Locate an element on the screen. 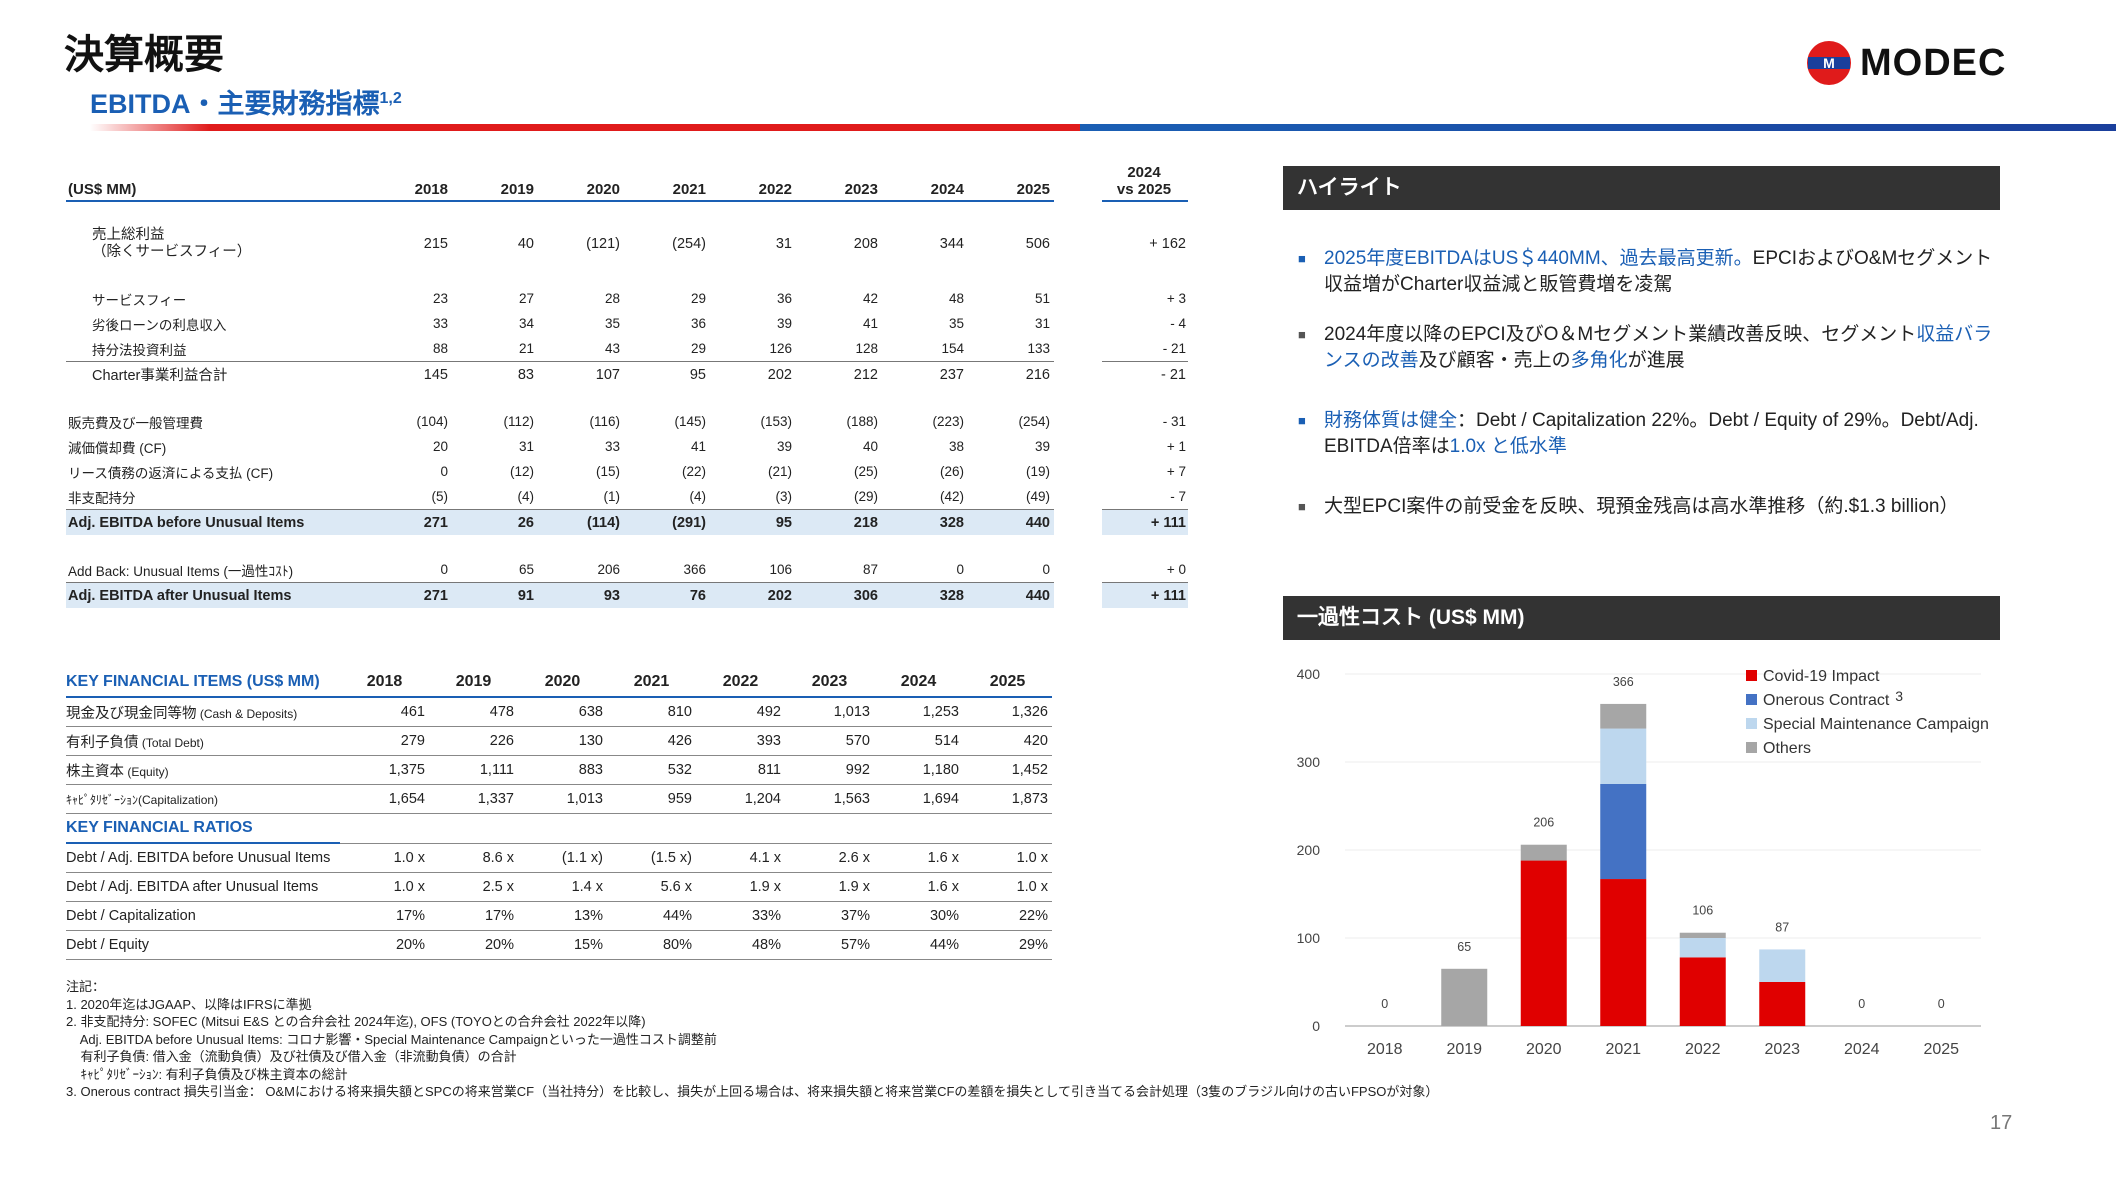 The width and height of the screenshot is (2116, 1190). table-row: Debt / Equity 20% 20% 15% 80% 48% 57% 44% 29% is located at coordinates (559, 945).